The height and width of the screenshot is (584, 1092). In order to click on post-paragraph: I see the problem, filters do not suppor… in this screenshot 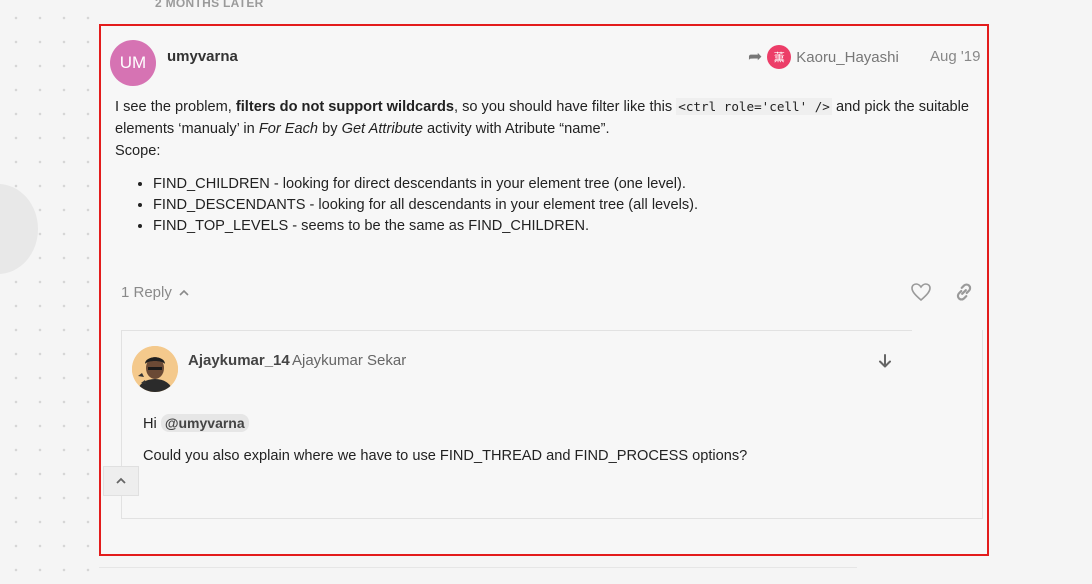, I will do `click(542, 117)`.